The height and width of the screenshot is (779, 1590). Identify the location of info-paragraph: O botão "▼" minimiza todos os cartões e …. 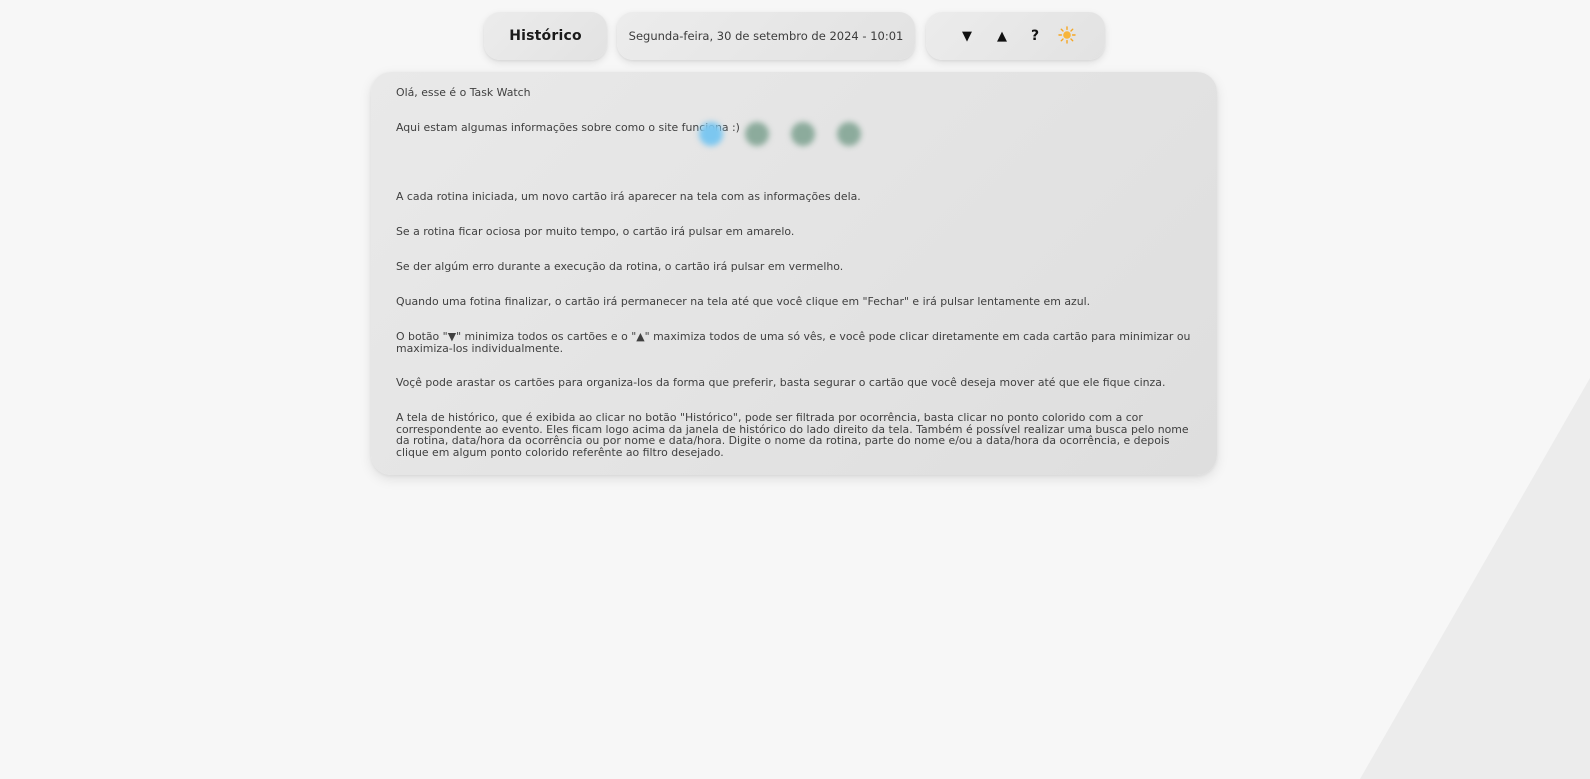
(793, 342).